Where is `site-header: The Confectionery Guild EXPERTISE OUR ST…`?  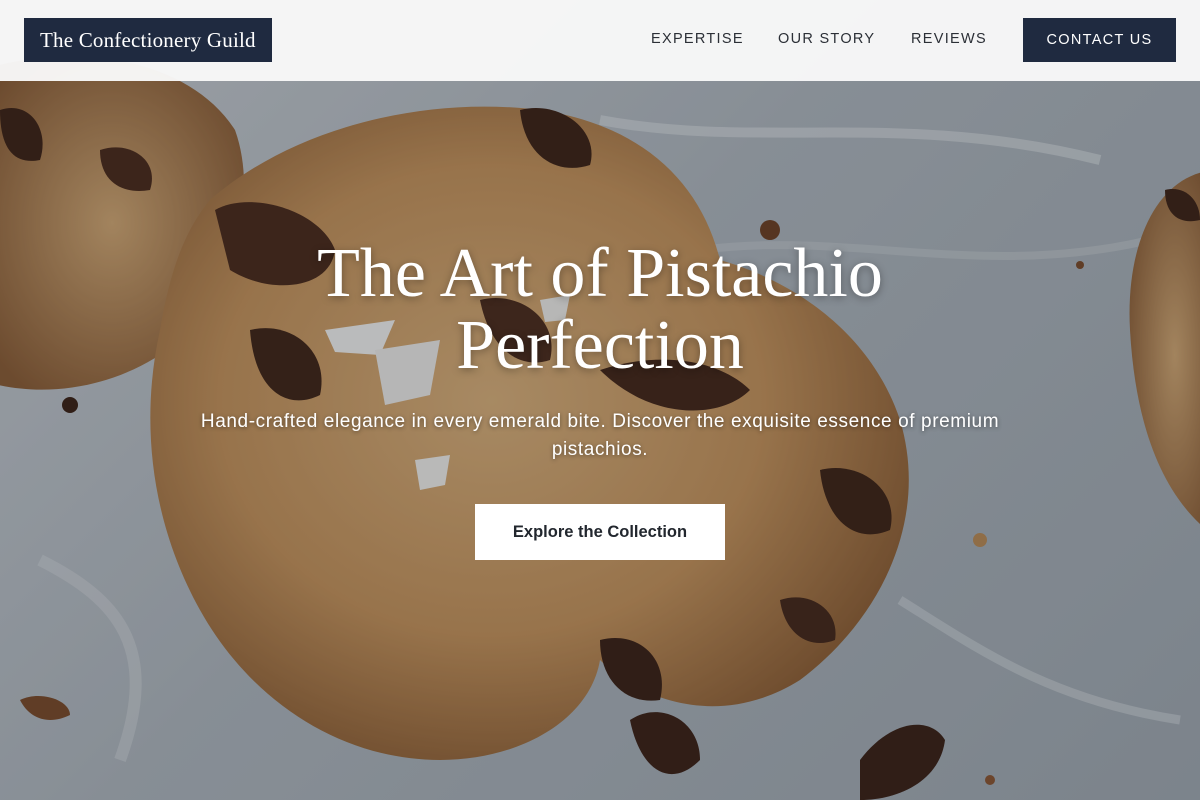
site-header: The Confectionery Guild EXPERTISE OUR ST… is located at coordinates (600, 40).